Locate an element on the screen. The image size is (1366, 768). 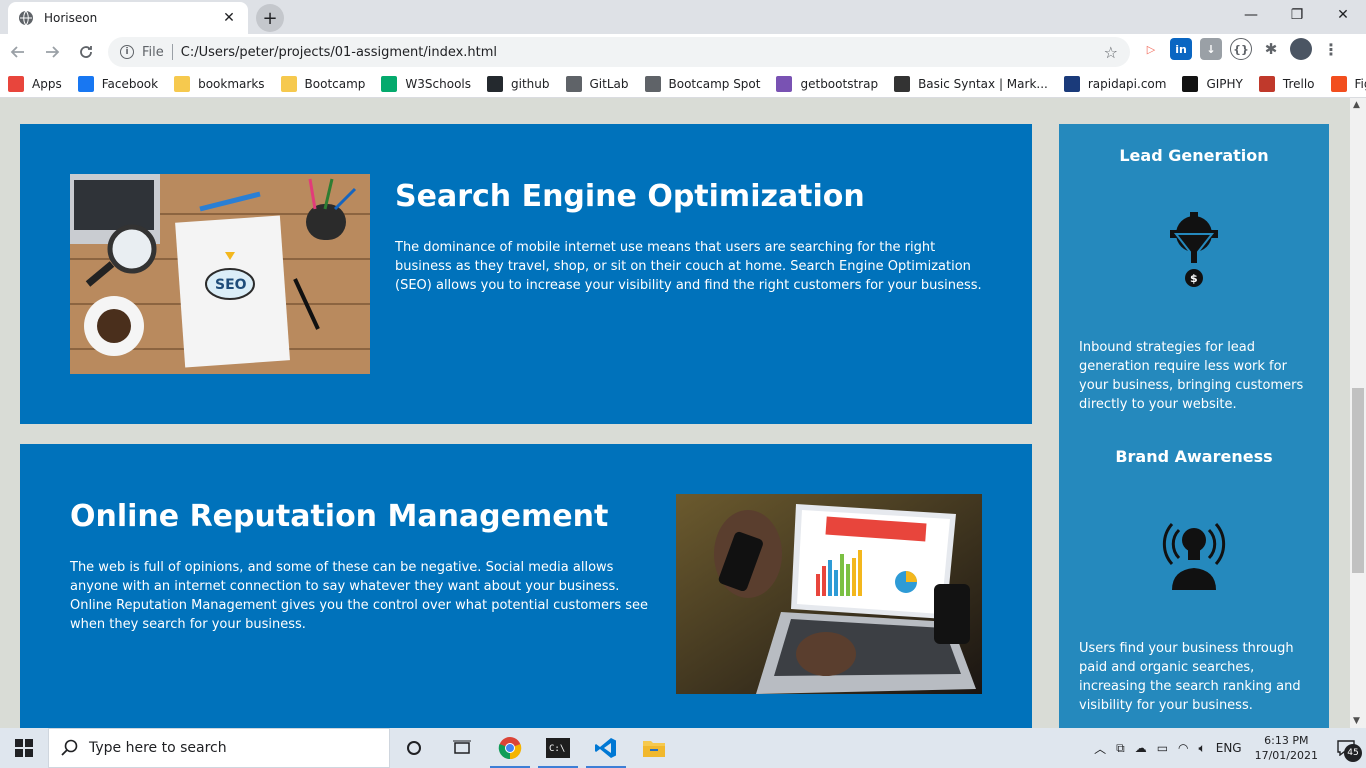
seo-title: Search Engine Optimization is located at coordinates (630, 196).